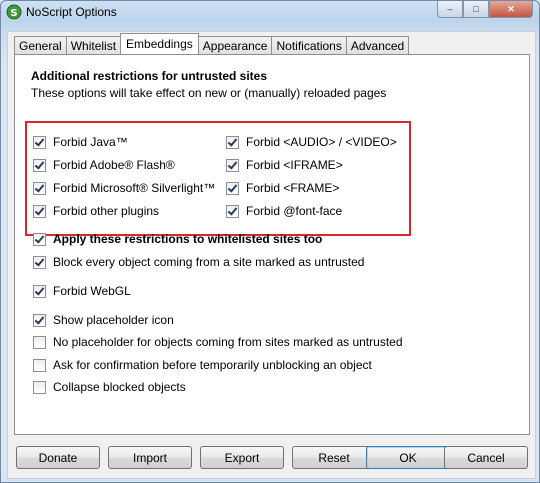 The height and width of the screenshot is (483, 540). What do you see at coordinates (40, 45) in the screenshot?
I see `tab-general: General` at bounding box center [40, 45].